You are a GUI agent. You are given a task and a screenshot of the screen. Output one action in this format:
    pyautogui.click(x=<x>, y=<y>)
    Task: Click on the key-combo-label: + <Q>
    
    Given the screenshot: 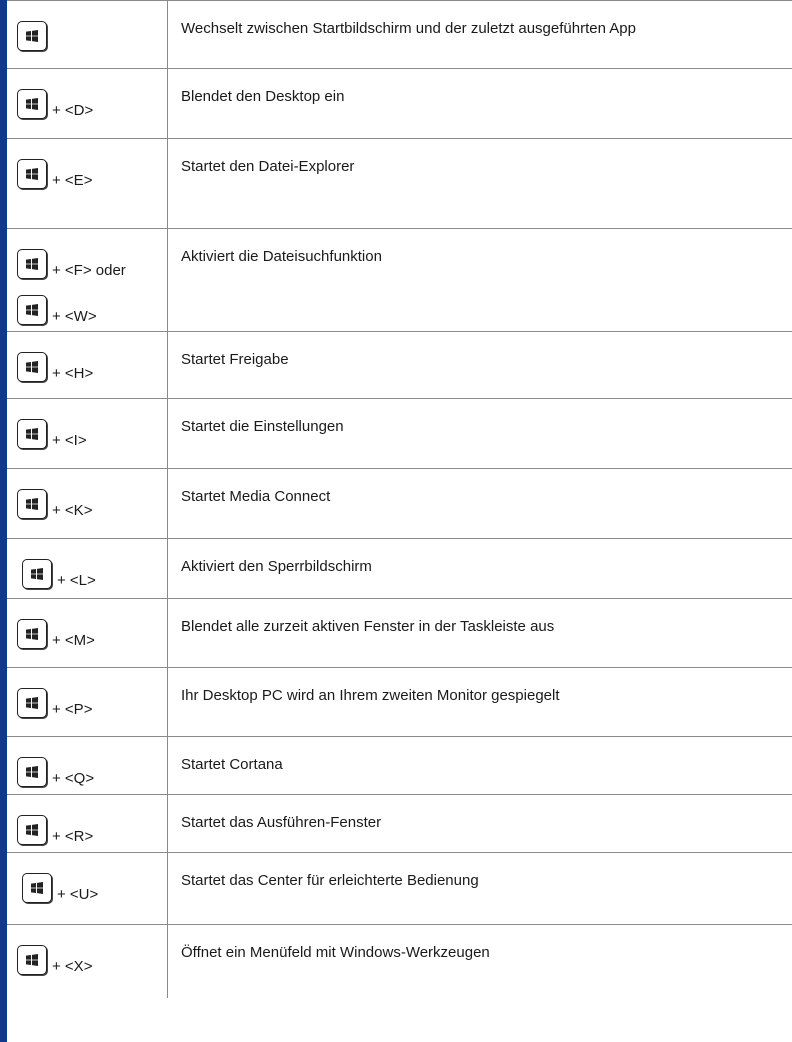 What is the action you would take?
    pyautogui.click(x=73, y=778)
    